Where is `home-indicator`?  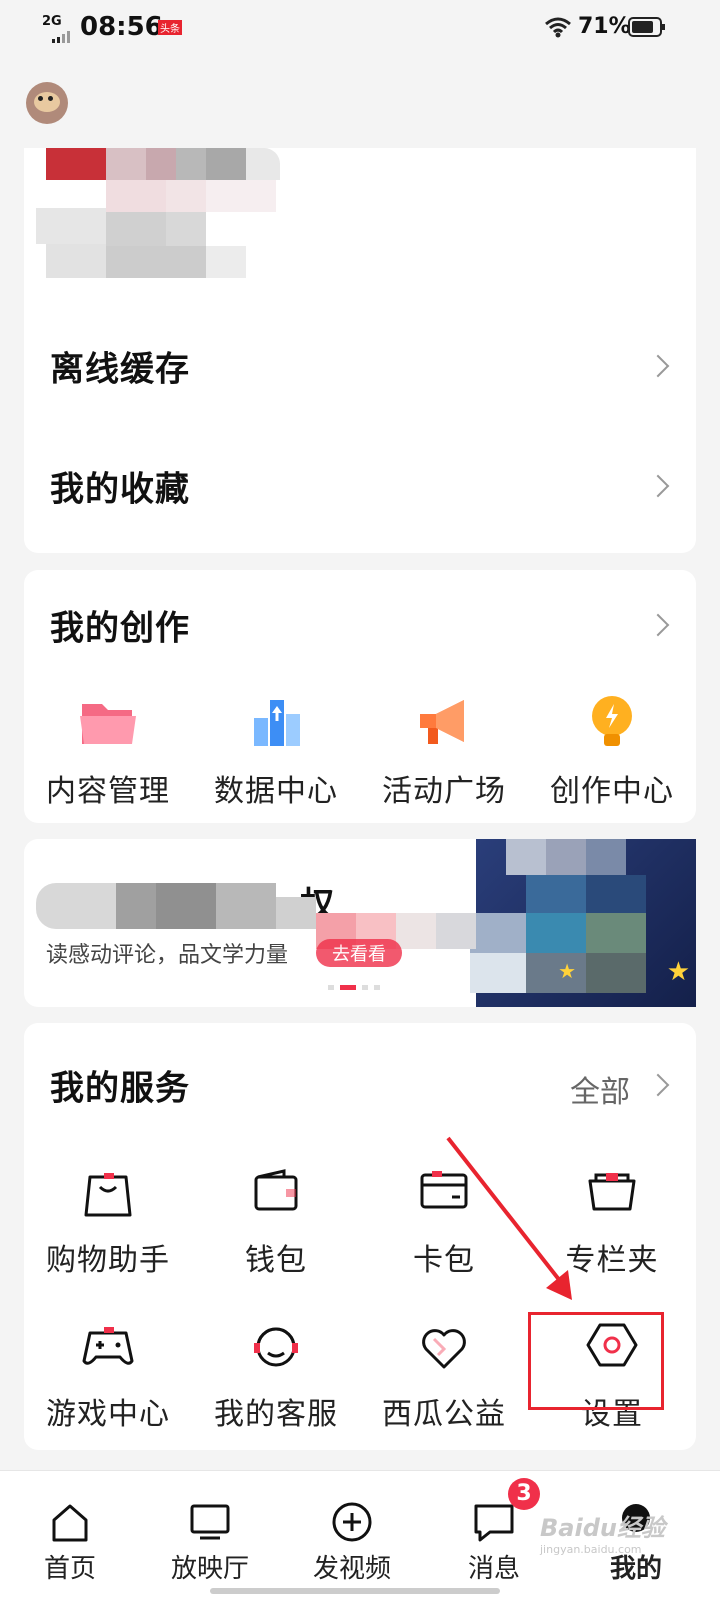 home-indicator is located at coordinates (355, 1591).